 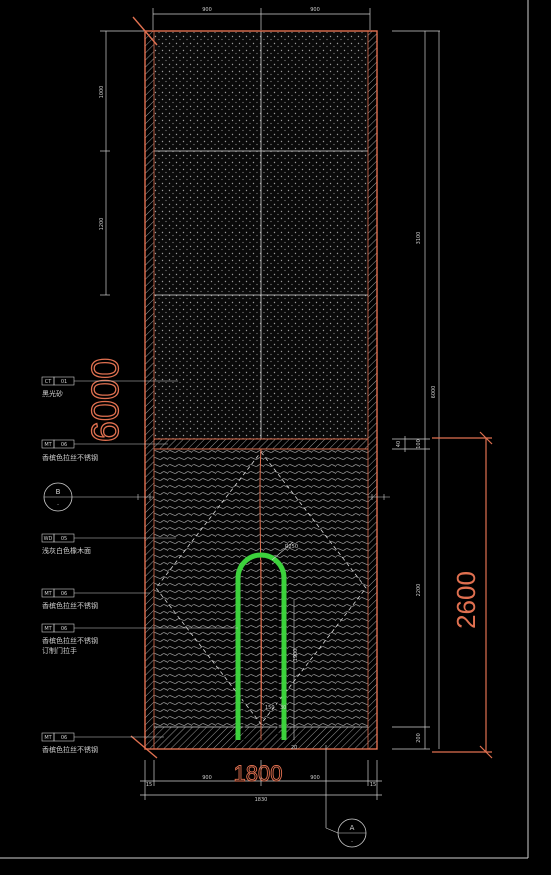 I want to click on dim-bottom-gap: 20, so click(x=294, y=748).